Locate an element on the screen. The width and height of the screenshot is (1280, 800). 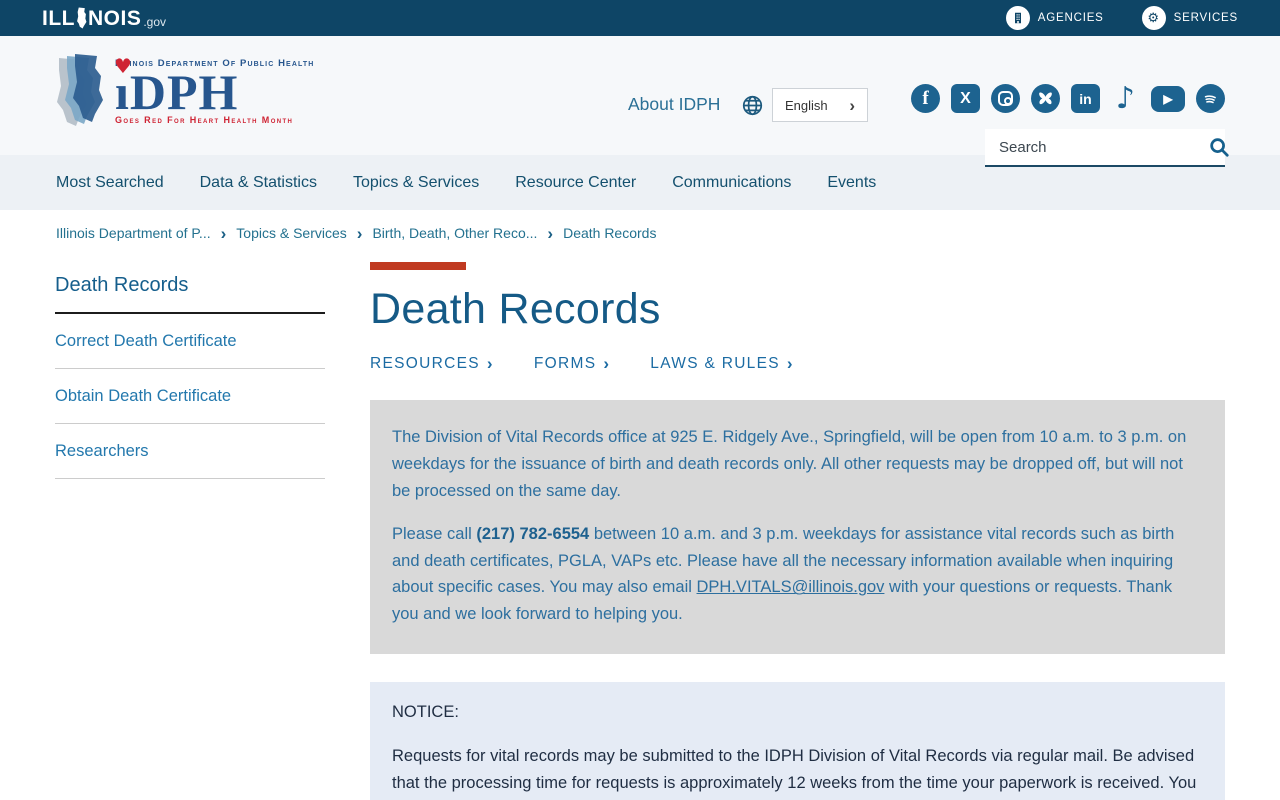
illinois-gov-logo: ILL NOIS .gov is located at coordinates (104, 18).